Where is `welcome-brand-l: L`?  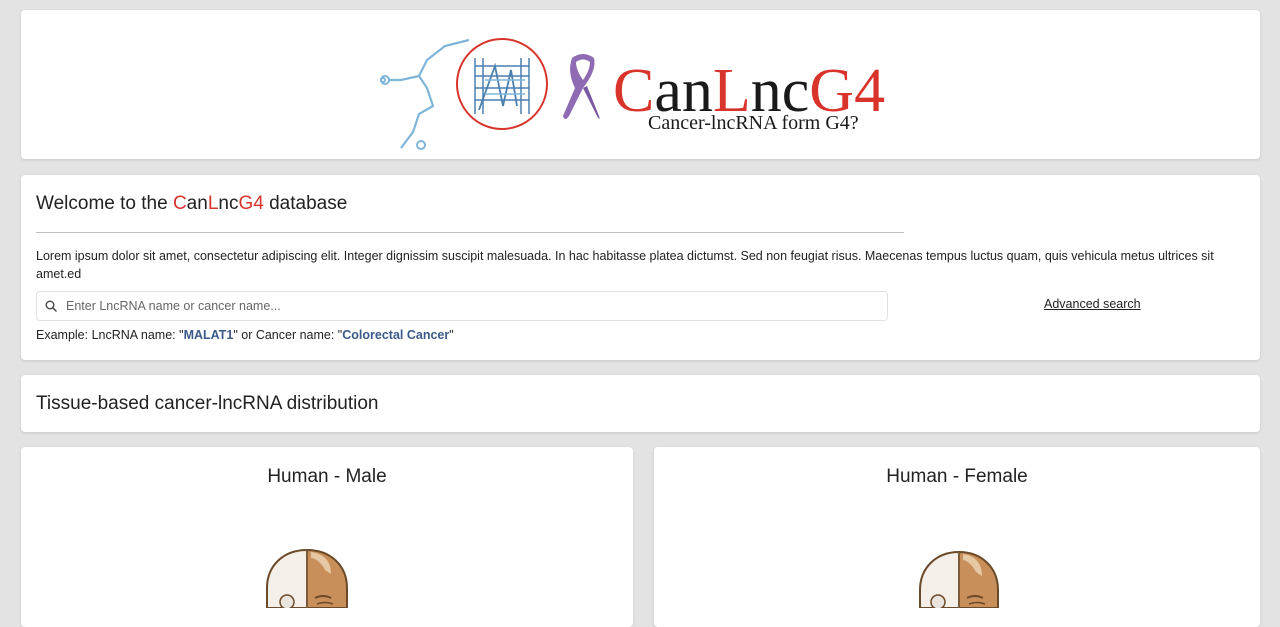
welcome-brand-l: L is located at coordinates (213, 203).